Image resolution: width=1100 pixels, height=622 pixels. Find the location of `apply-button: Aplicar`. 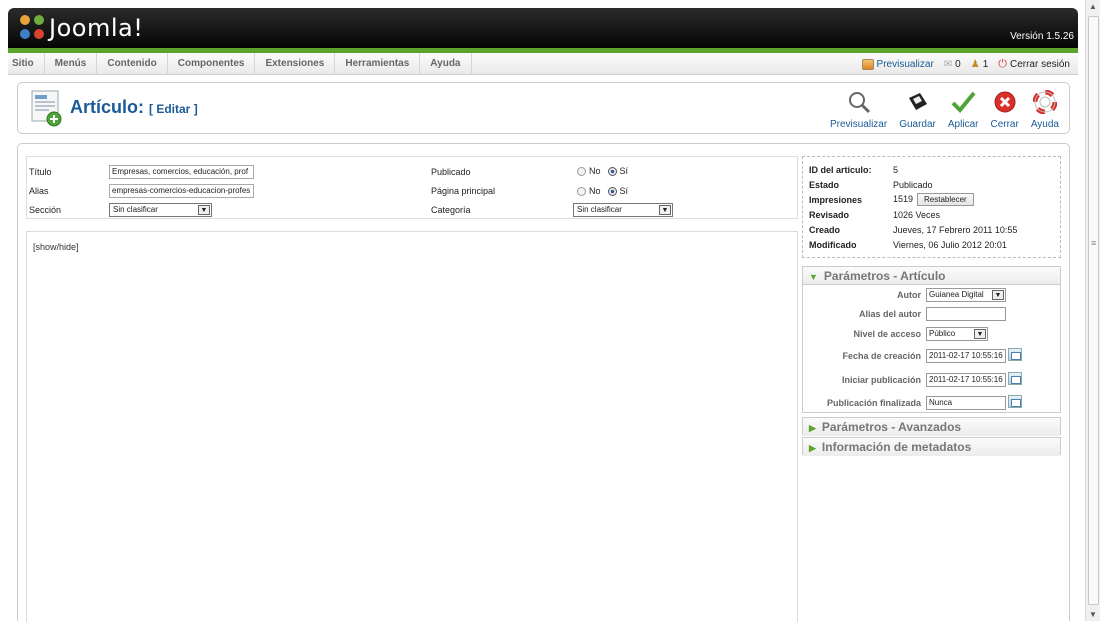

apply-button: Aplicar is located at coordinates (963, 109).